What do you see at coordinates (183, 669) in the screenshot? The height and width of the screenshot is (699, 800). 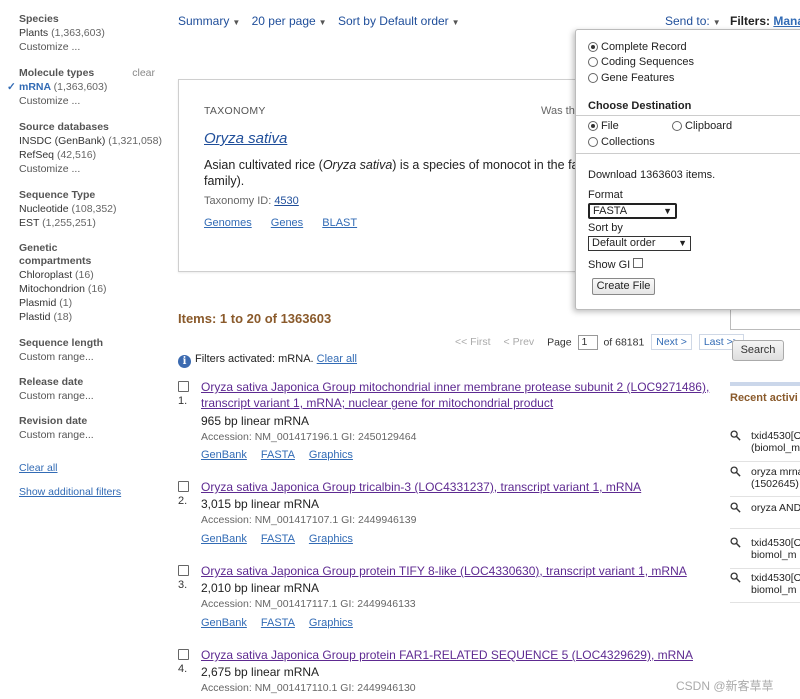 I see `result-number: 4.` at bounding box center [183, 669].